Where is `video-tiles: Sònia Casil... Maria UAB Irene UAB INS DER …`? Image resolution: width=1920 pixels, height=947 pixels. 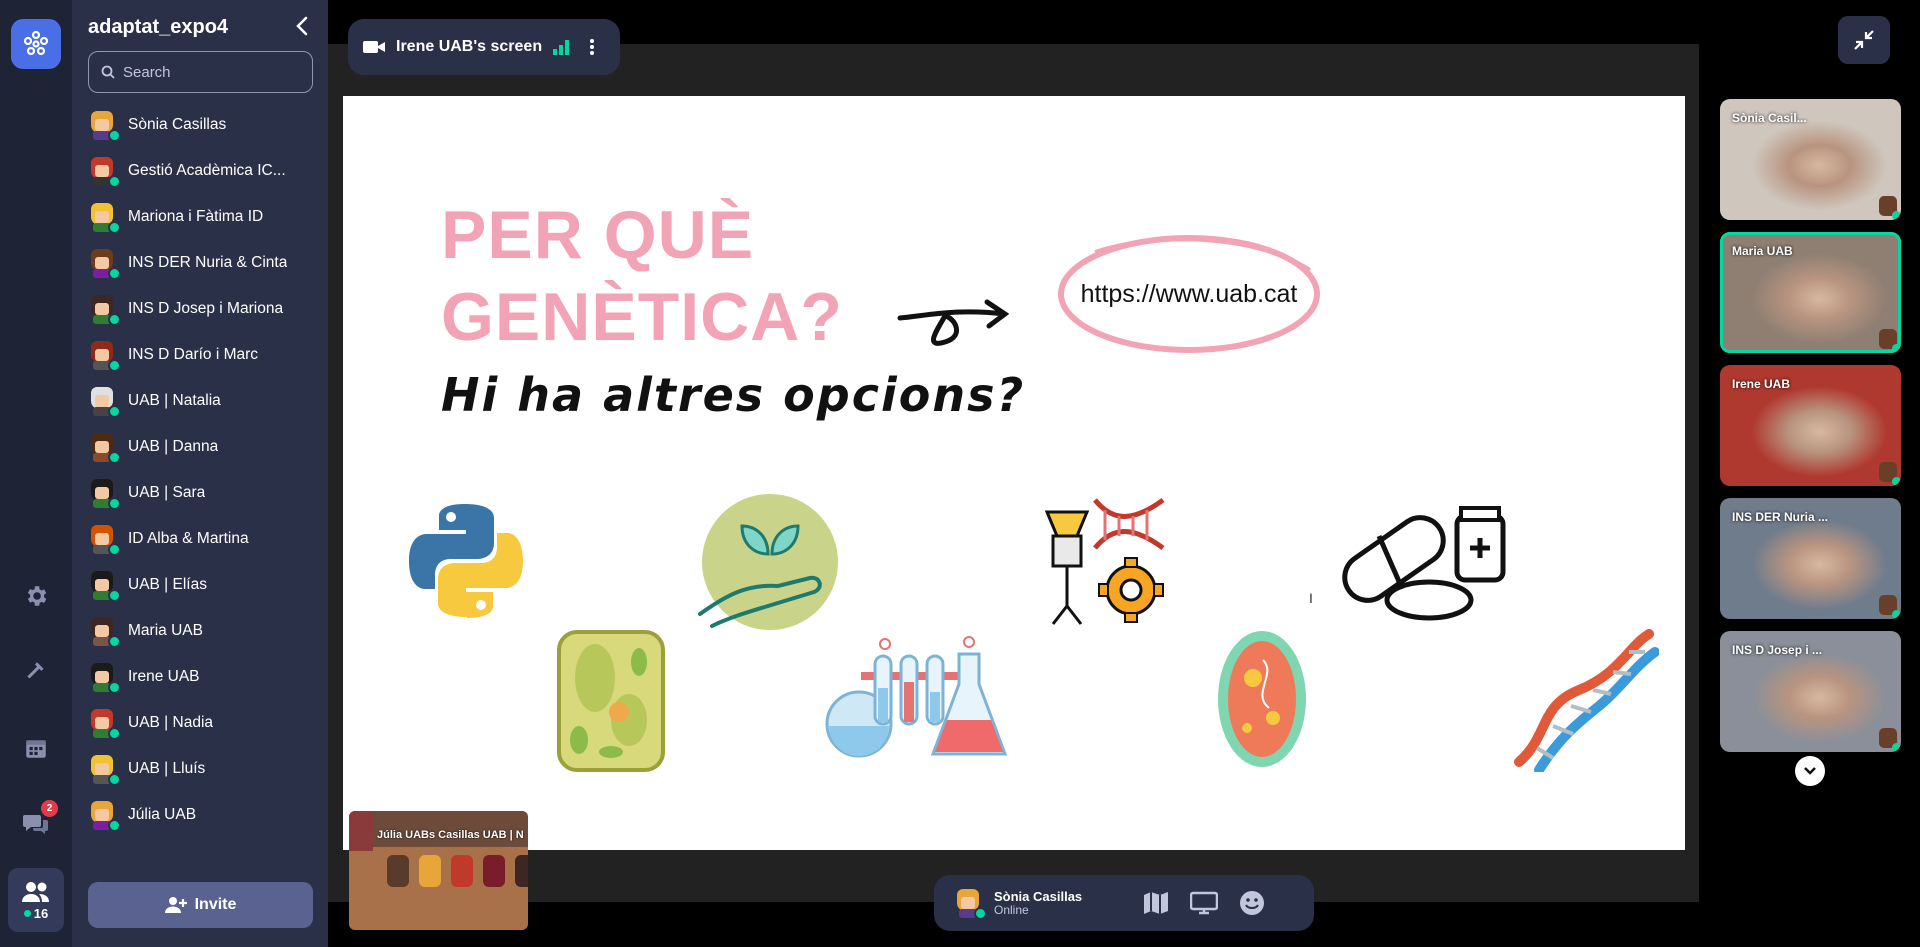
video-tiles: Sònia Casil... Maria UAB Irene UAB INS DER … is located at coordinates (1810, 431).